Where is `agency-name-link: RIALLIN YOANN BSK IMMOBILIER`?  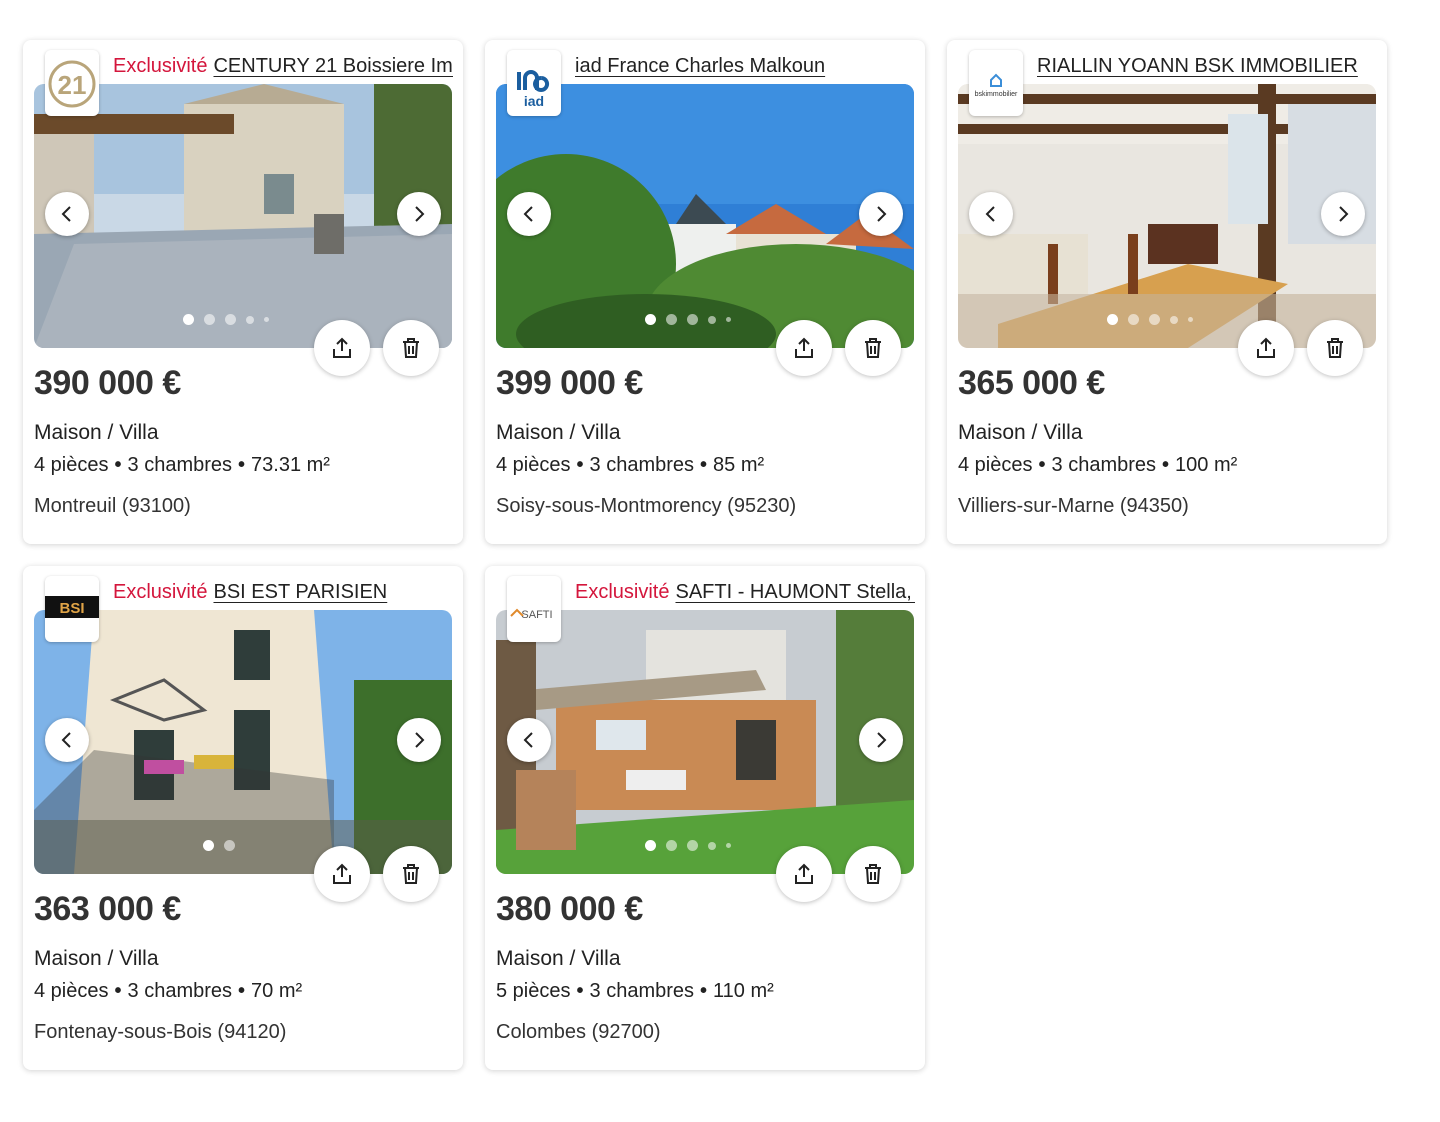 agency-name-link: RIALLIN YOANN BSK IMMOBILIER is located at coordinates (1197, 66).